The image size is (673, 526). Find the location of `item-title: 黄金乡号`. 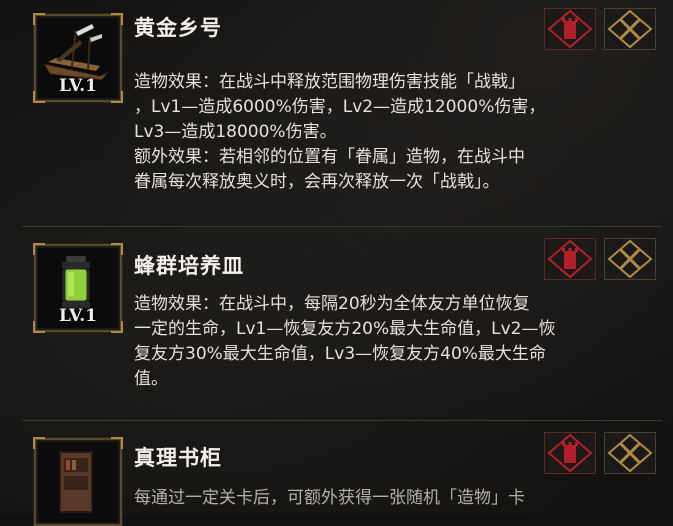

item-title: 黄金乡号 is located at coordinates (178, 28).